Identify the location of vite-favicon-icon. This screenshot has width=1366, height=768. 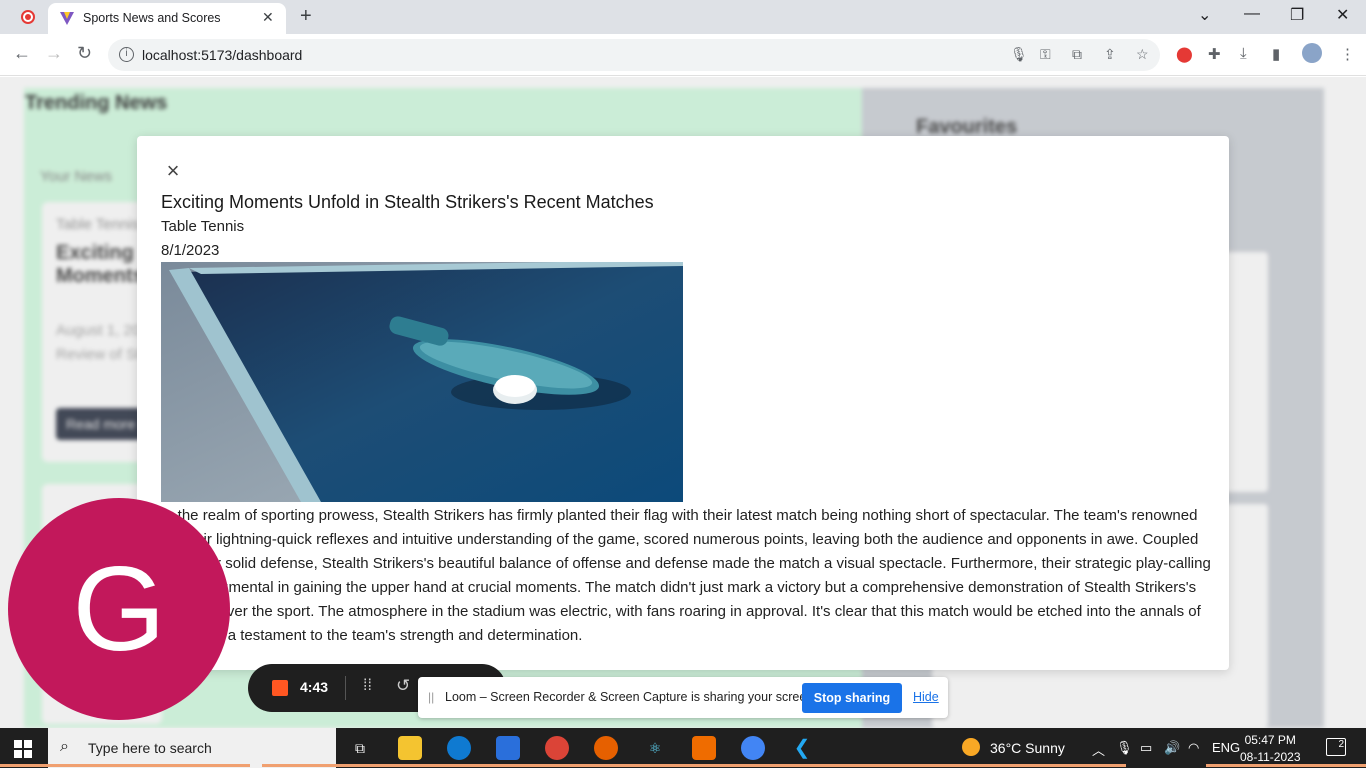
(67, 18).